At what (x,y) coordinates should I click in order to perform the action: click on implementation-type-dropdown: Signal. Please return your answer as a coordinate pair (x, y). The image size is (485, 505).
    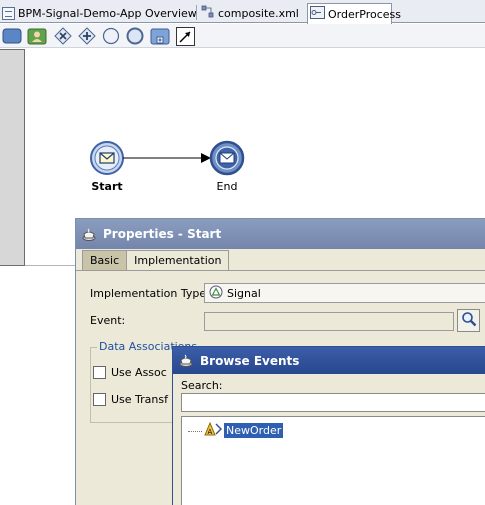
    Looking at the image, I should click on (344, 293).